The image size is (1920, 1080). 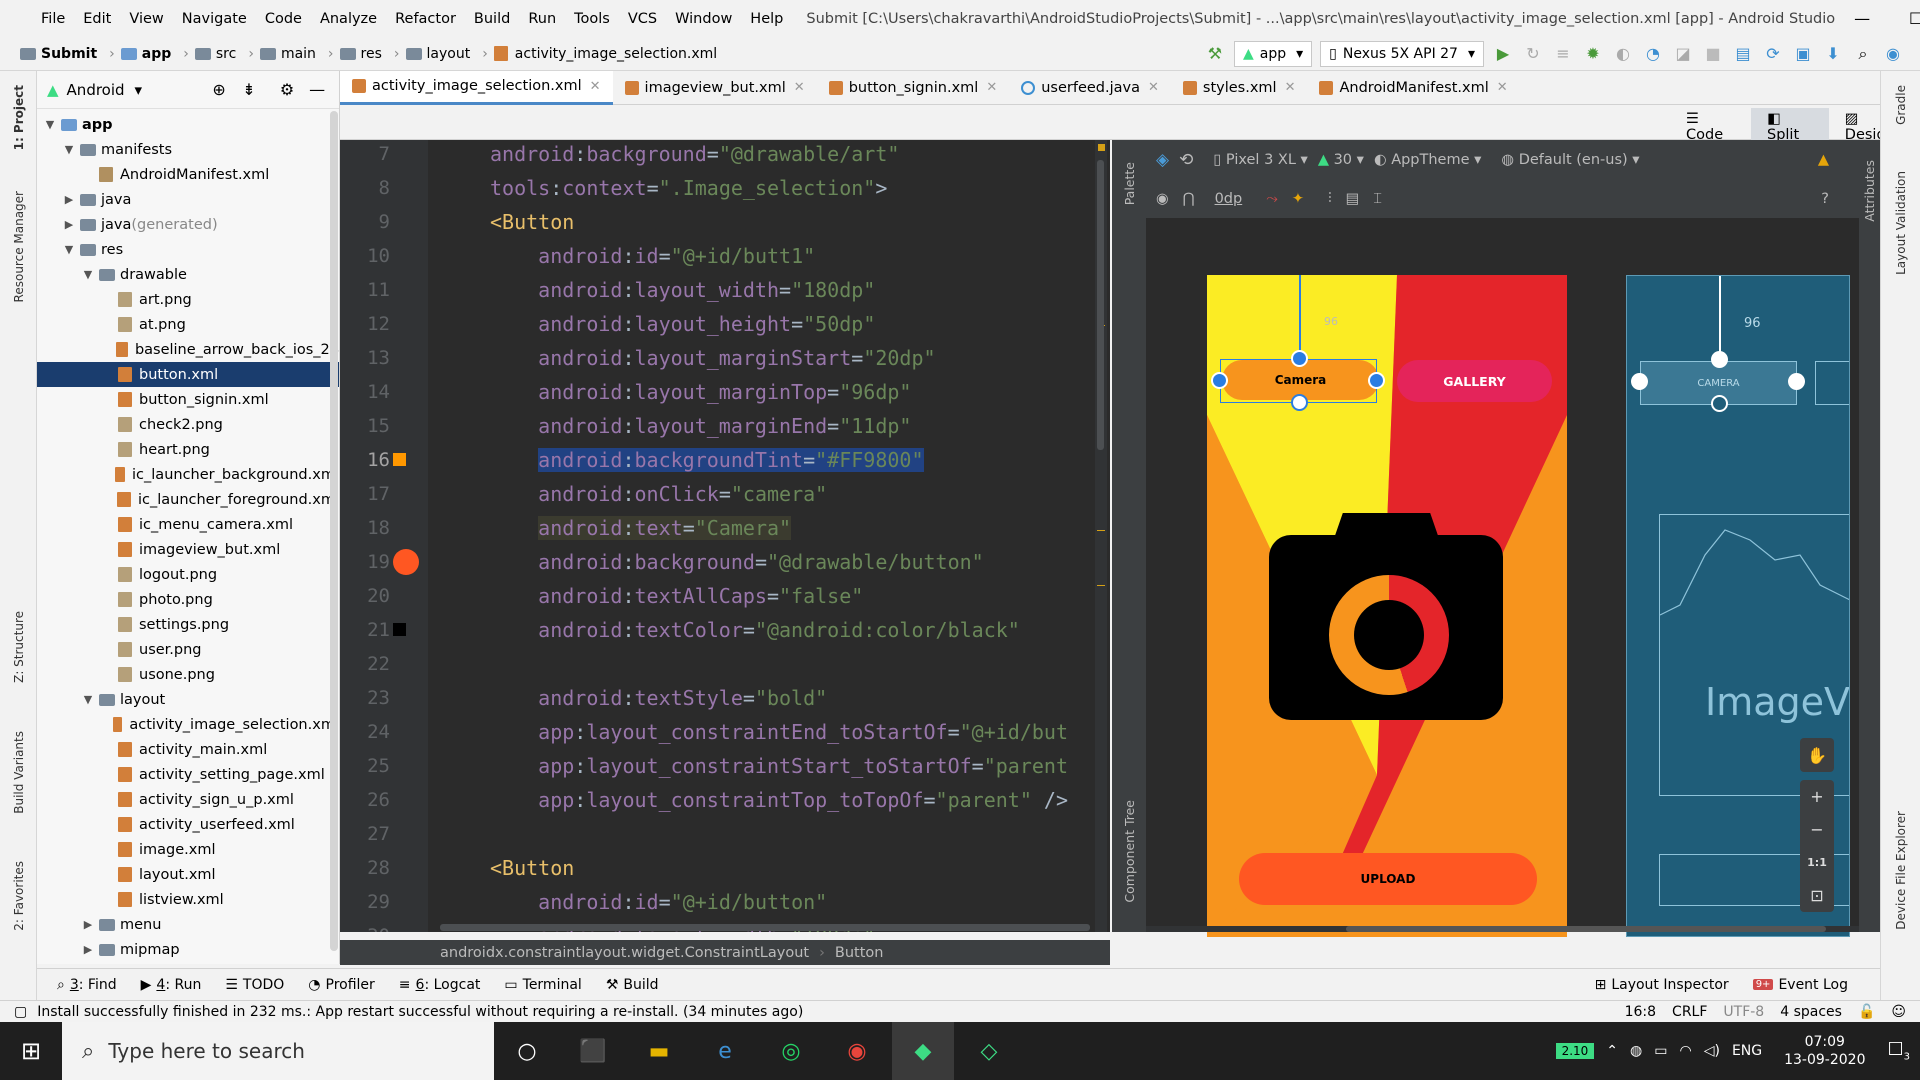 I want to click on run-icon: ▶, so click(x=1503, y=54).